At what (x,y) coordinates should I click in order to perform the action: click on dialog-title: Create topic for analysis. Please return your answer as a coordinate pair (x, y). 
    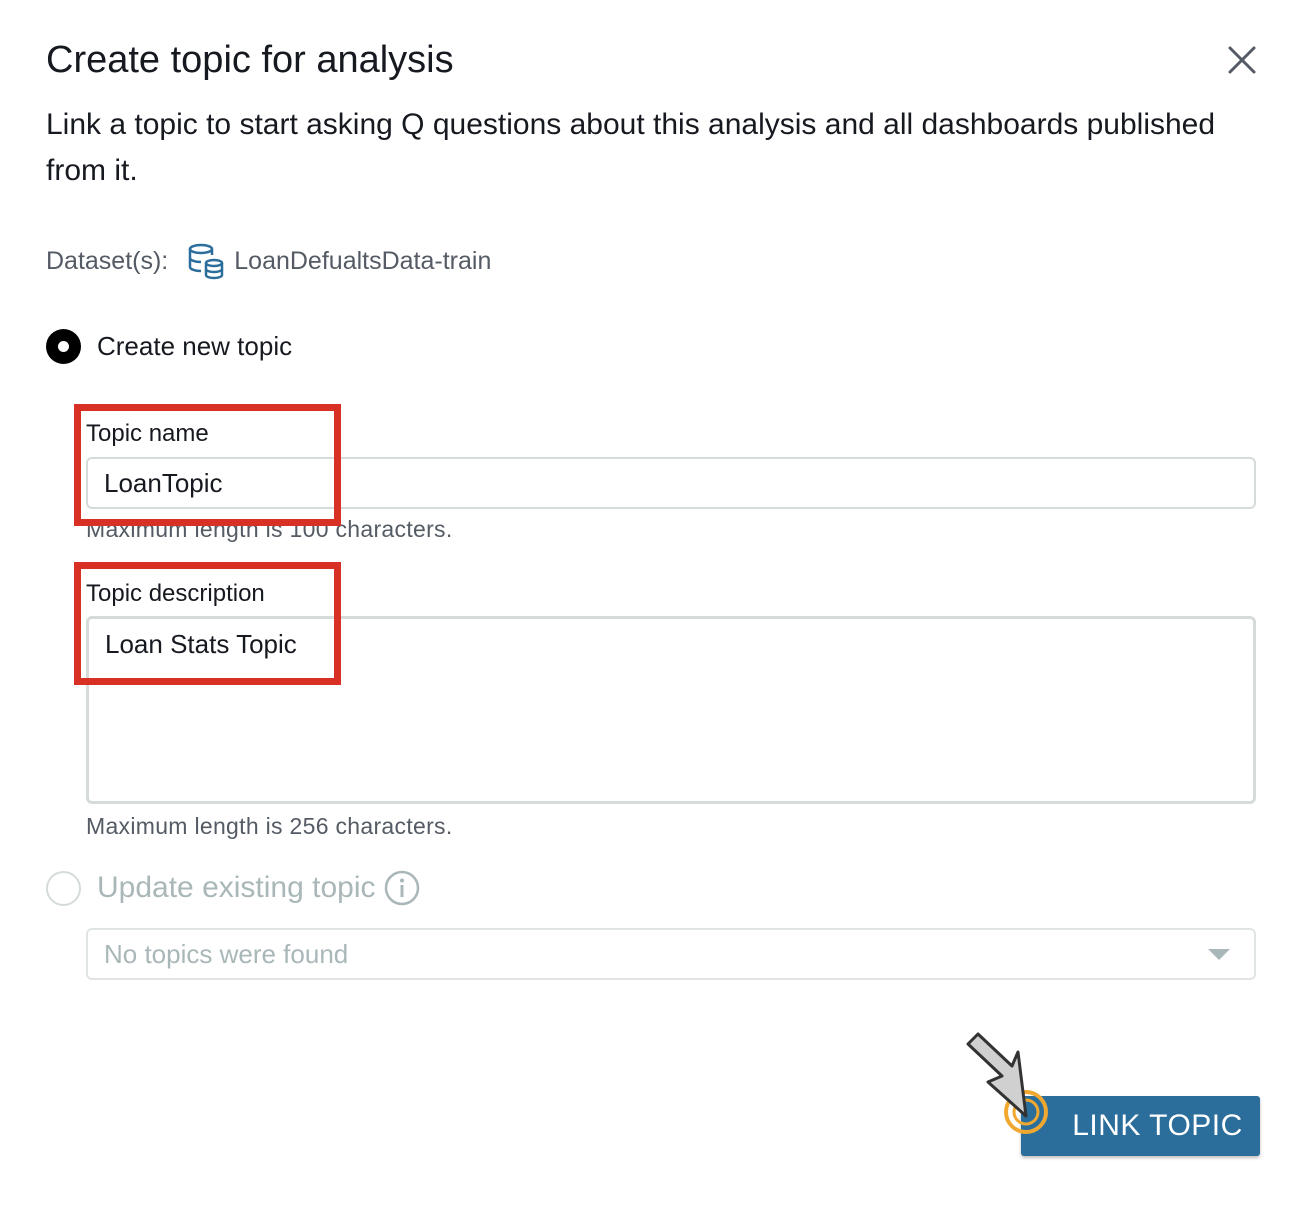
    Looking at the image, I should click on (250, 60).